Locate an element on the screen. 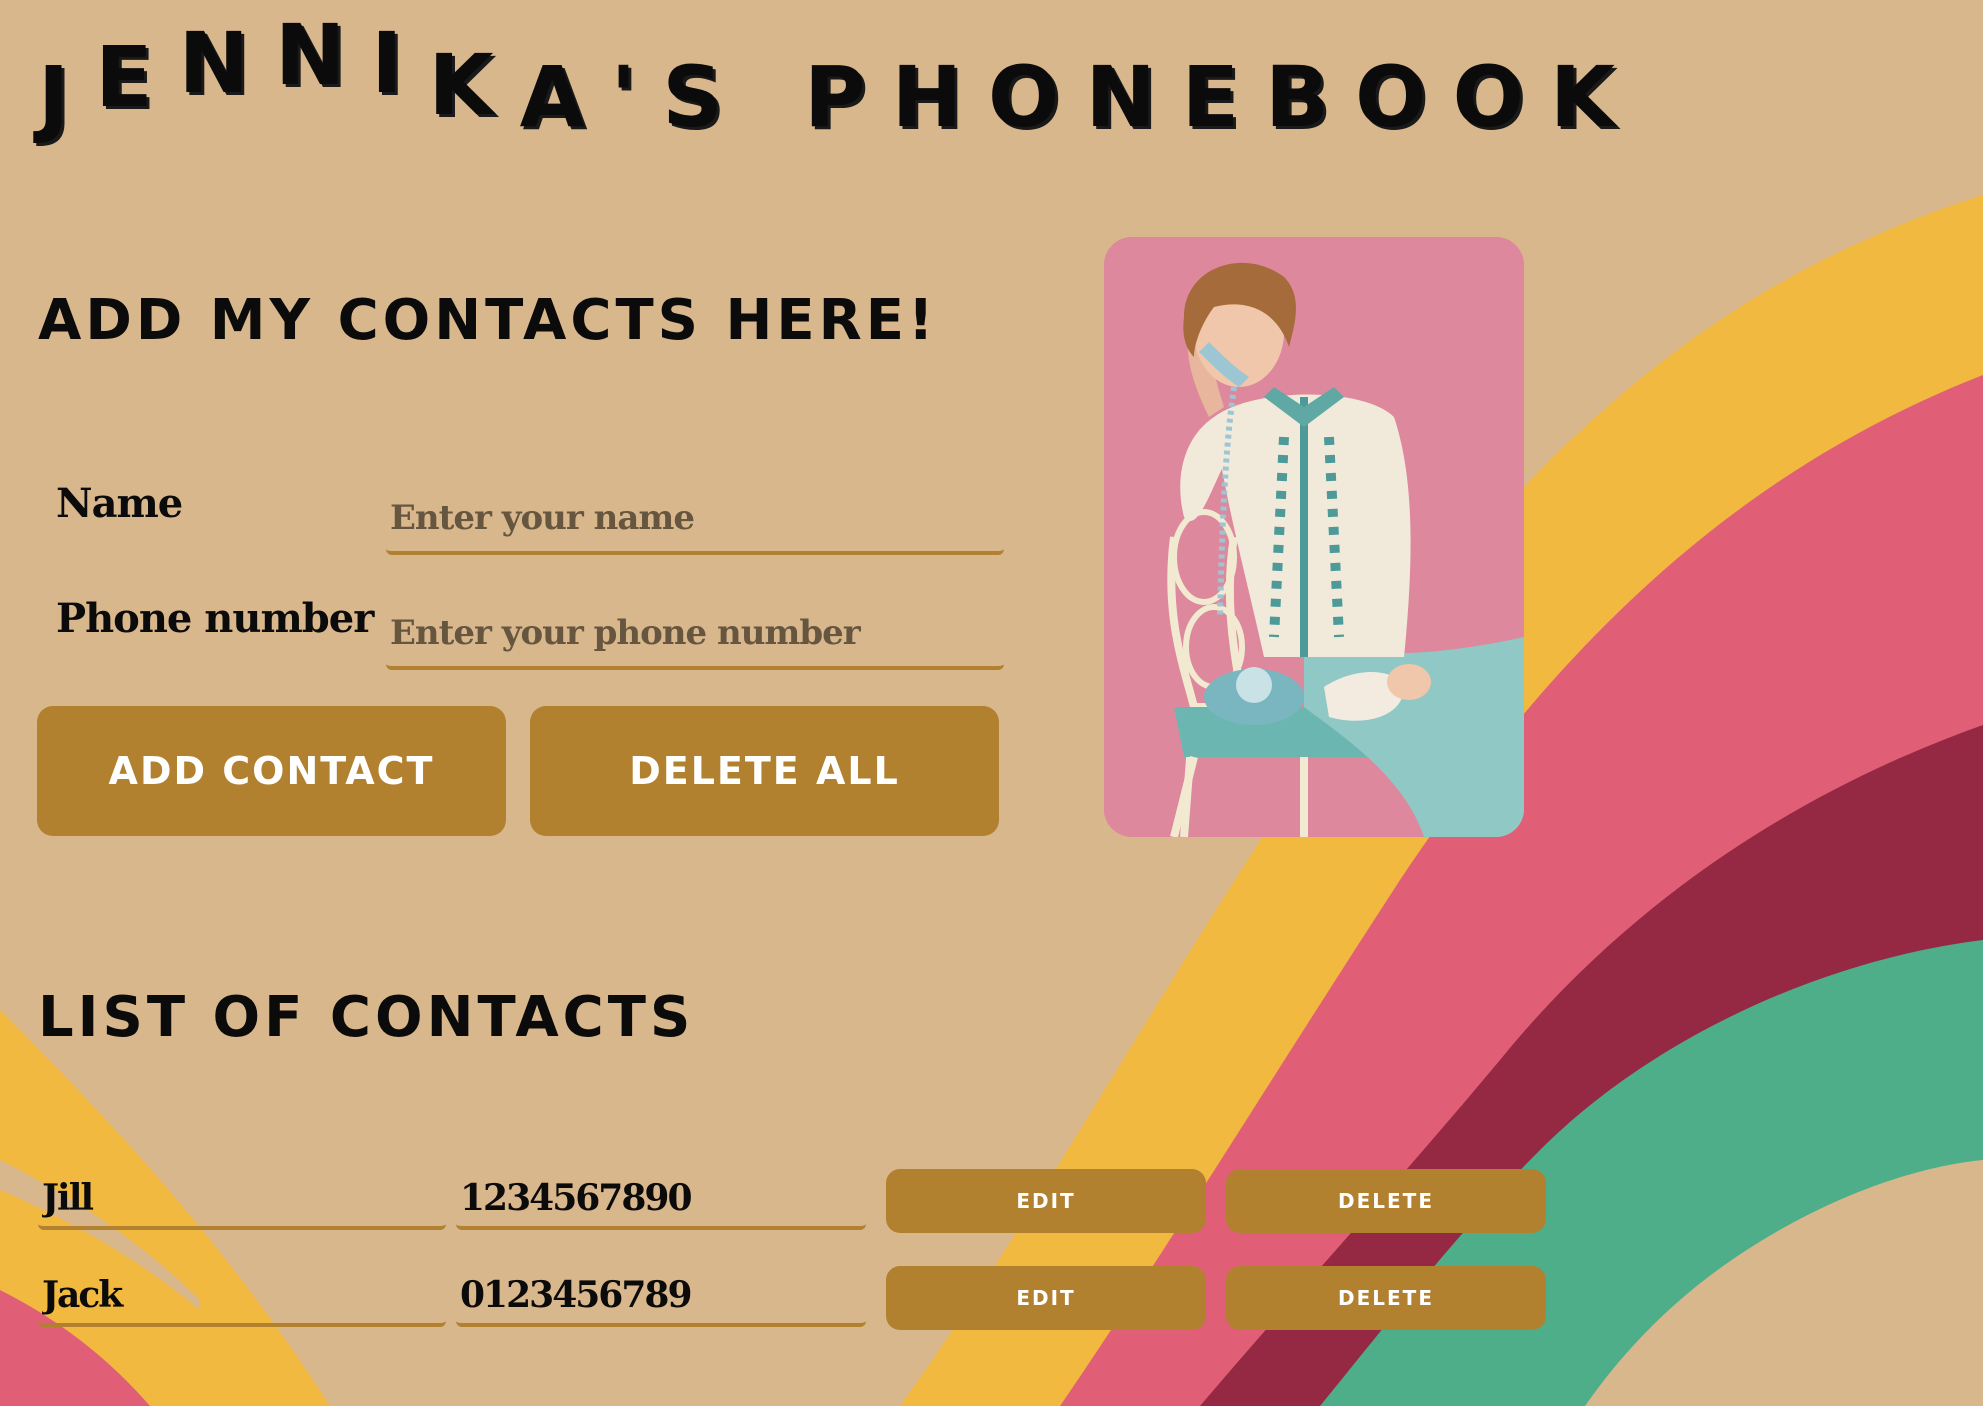 This screenshot has height=1406, width=1983. title-letter: I is located at coordinates (400, 63).